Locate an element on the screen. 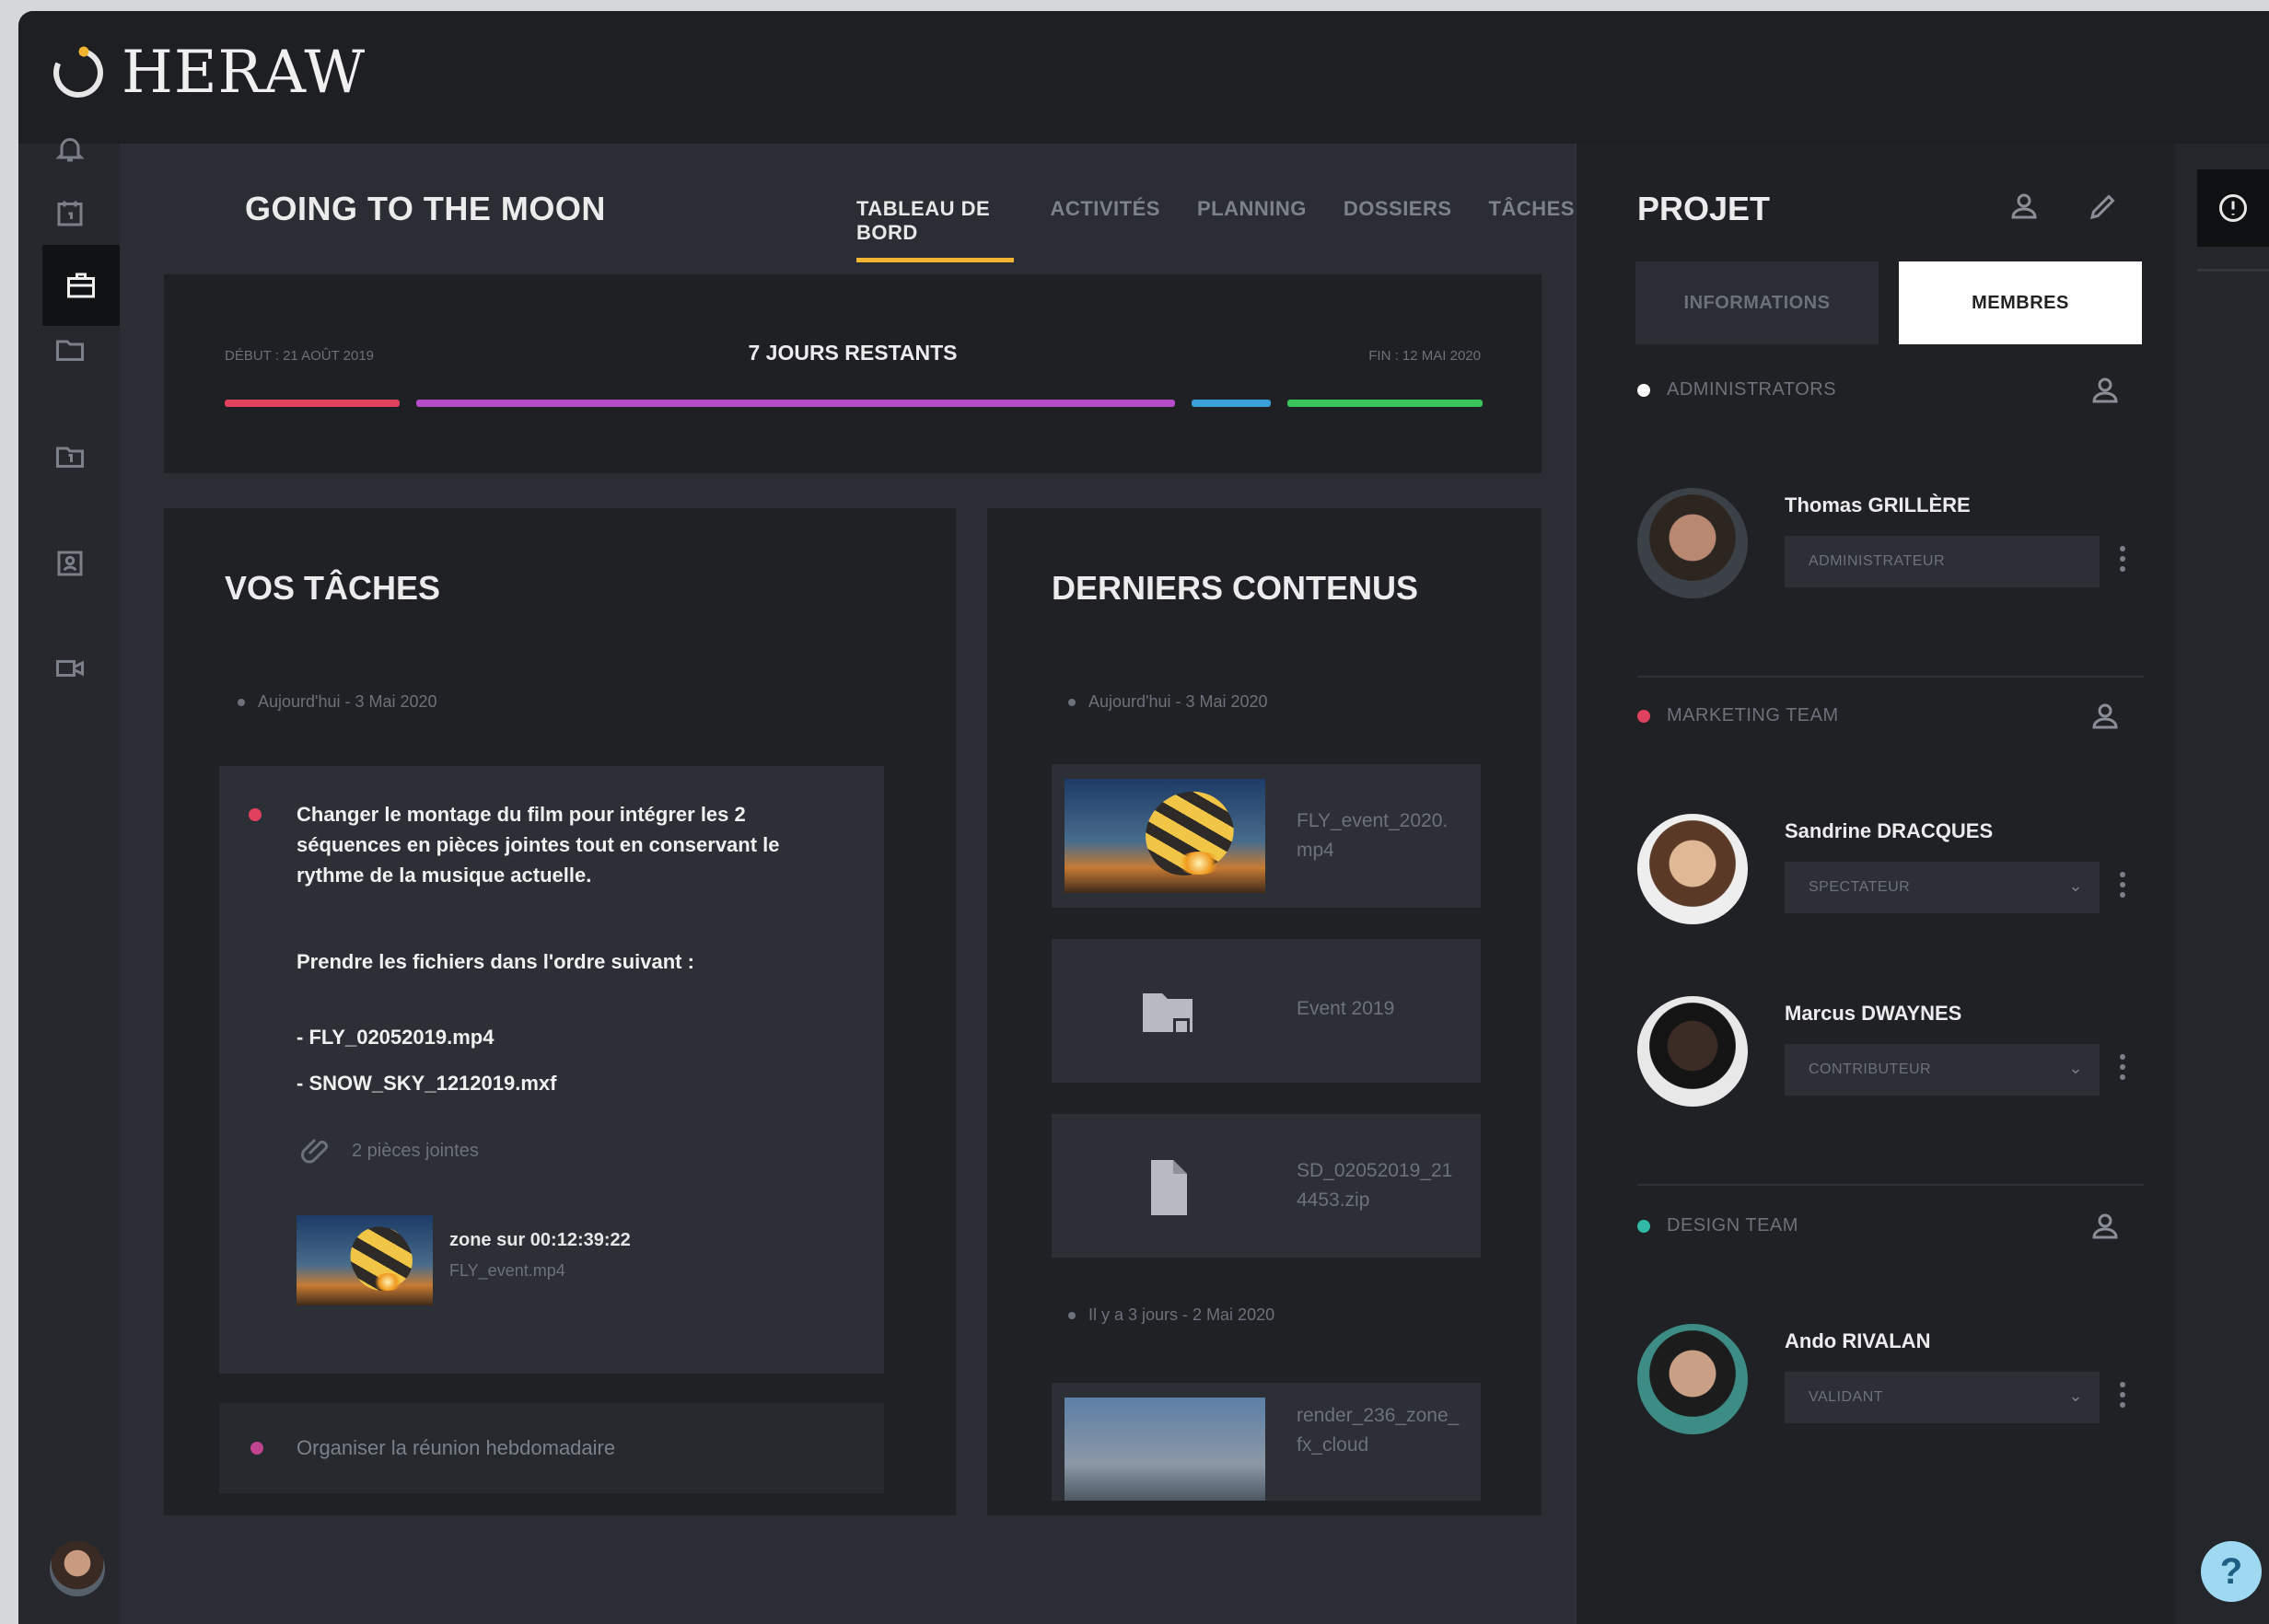 This screenshot has width=2269, height=1624. attachment-filename: FLY_event.mp4 is located at coordinates (507, 1270).